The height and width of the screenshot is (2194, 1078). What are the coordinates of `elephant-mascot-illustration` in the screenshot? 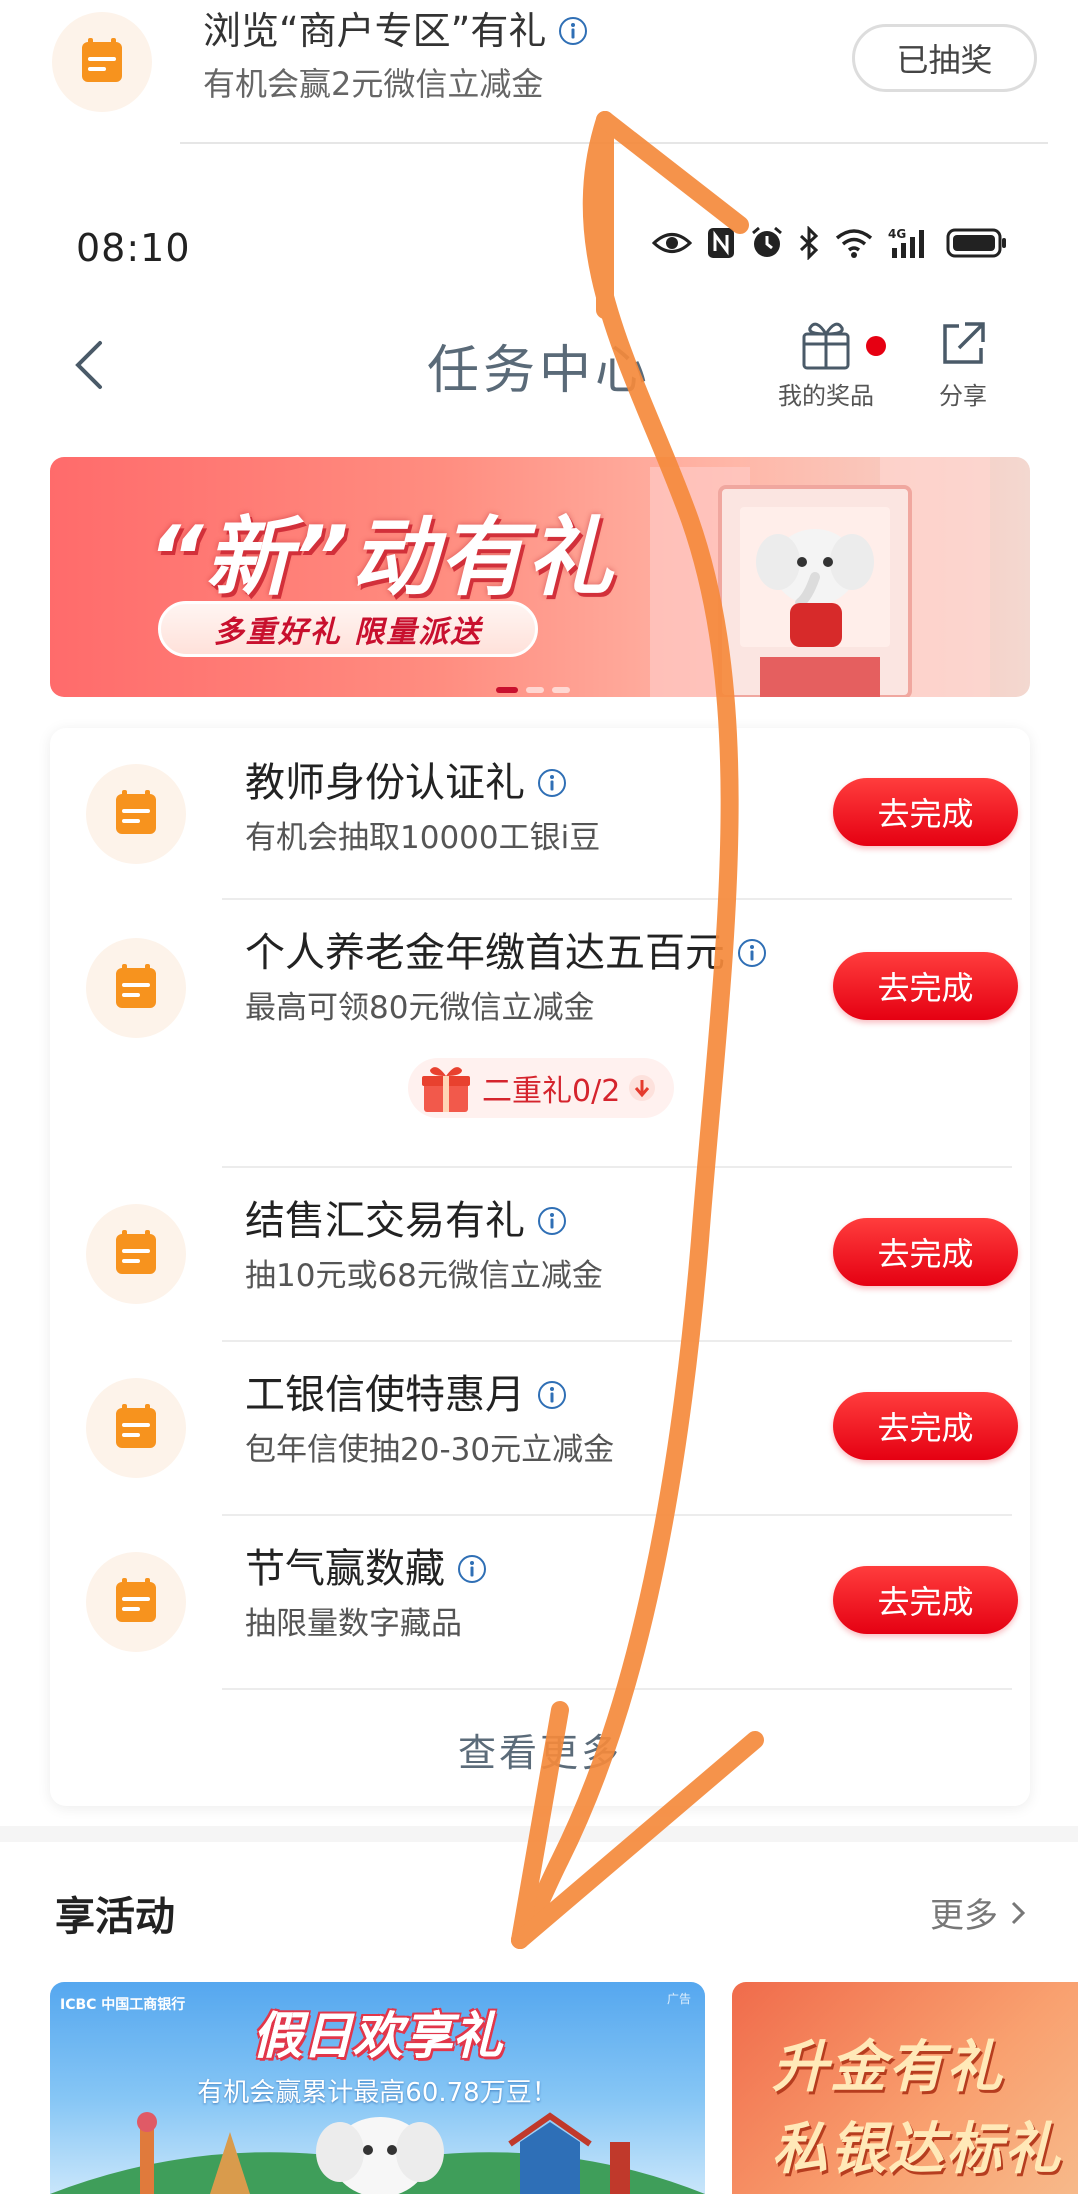 It's located at (820, 577).